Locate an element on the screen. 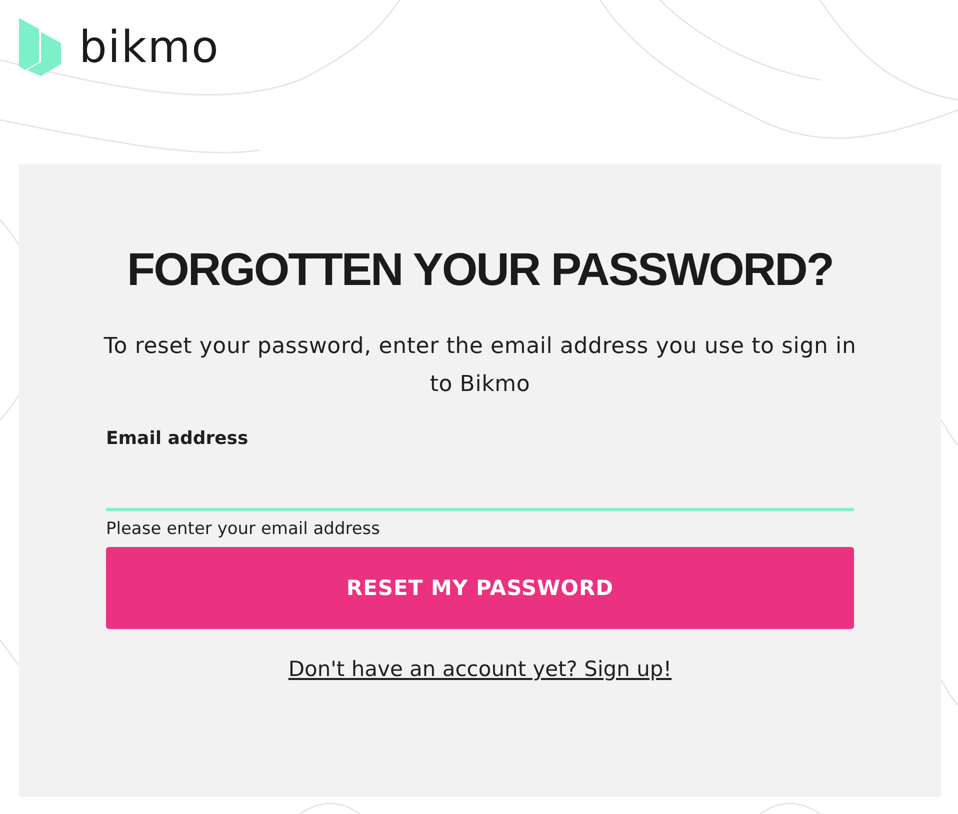 The width and height of the screenshot is (958, 814). signup-link: Don't have an account yet? Sign up! is located at coordinates (480, 669).